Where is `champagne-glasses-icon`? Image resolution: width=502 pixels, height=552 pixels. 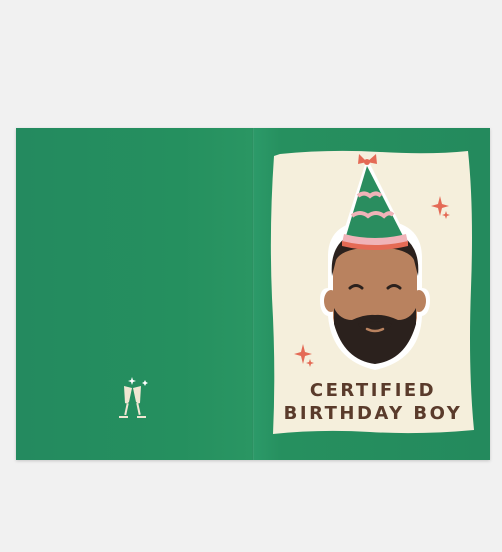
champagne-glasses-icon is located at coordinates (133, 397).